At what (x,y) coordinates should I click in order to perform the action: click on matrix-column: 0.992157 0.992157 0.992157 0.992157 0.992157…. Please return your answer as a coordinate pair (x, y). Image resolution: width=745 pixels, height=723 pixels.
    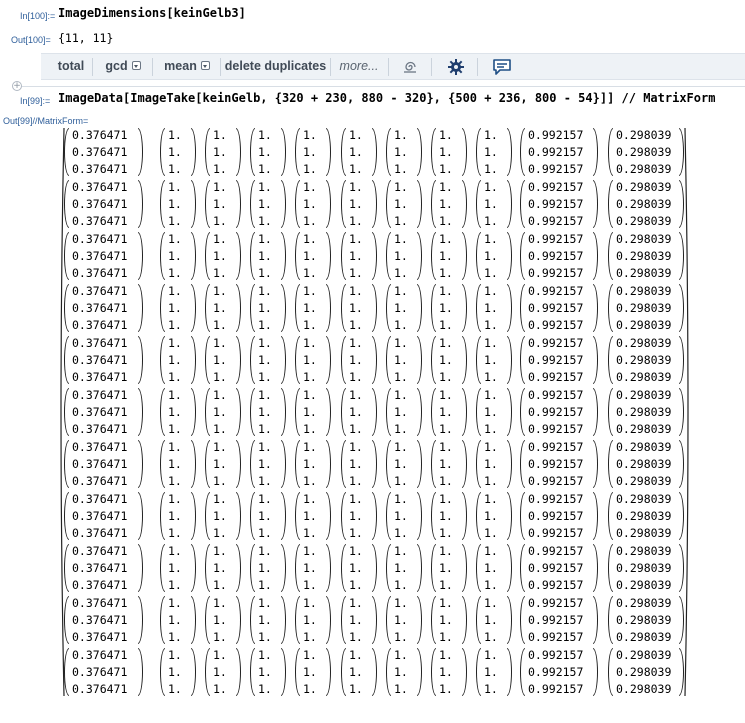
    Looking at the image, I should click on (559, 414).